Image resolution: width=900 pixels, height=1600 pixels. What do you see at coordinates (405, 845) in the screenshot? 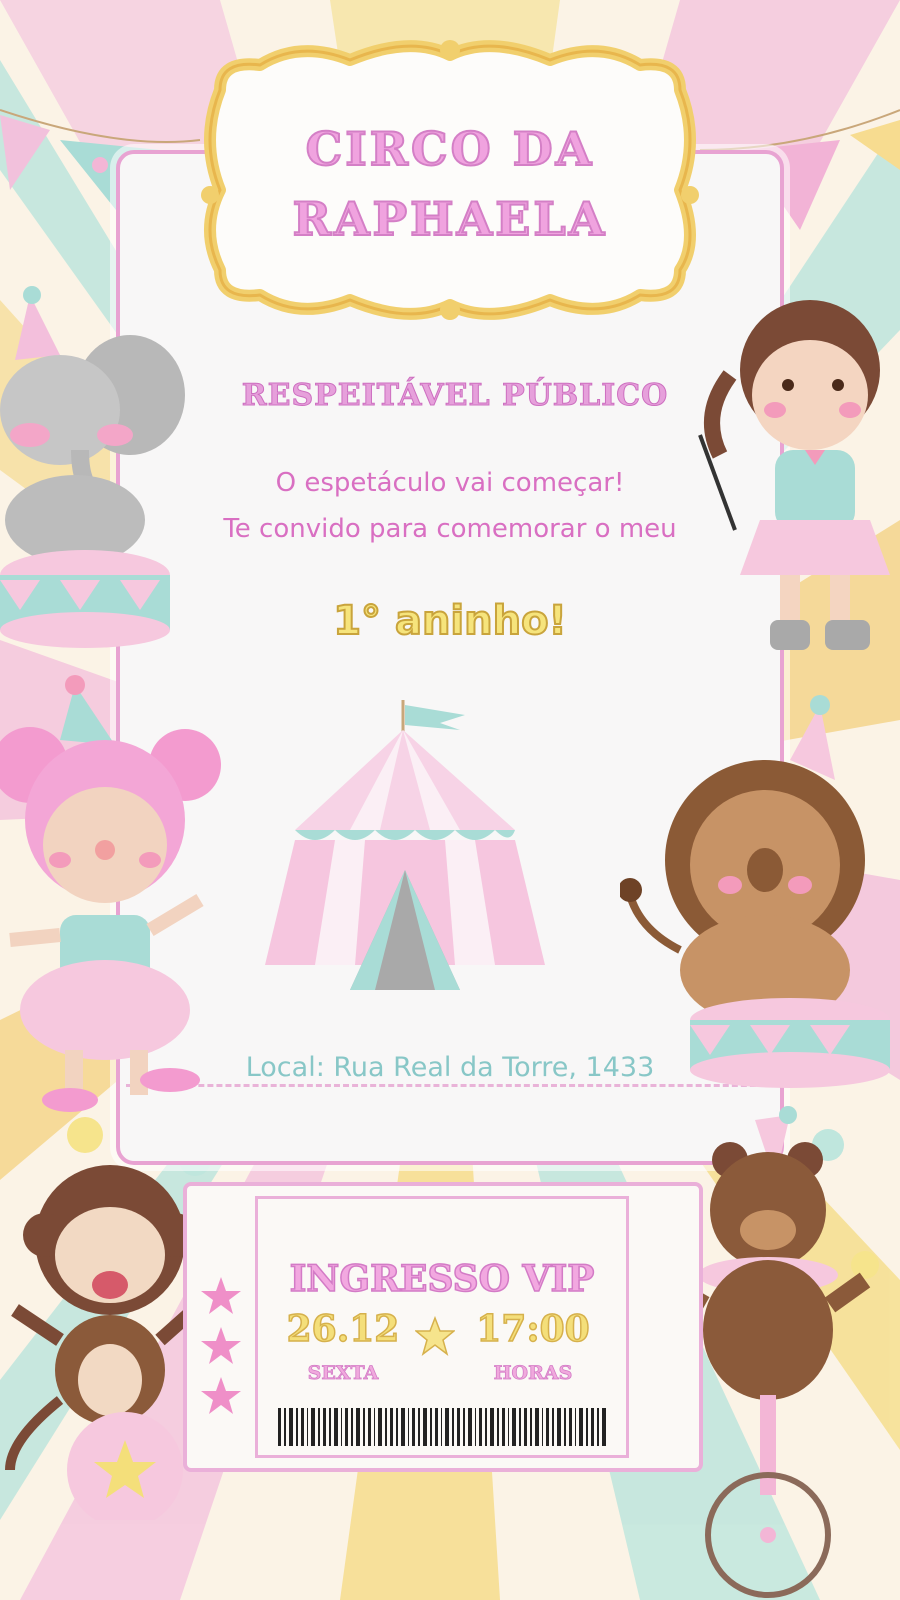
I see `circus-tent-icon` at bounding box center [405, 845].